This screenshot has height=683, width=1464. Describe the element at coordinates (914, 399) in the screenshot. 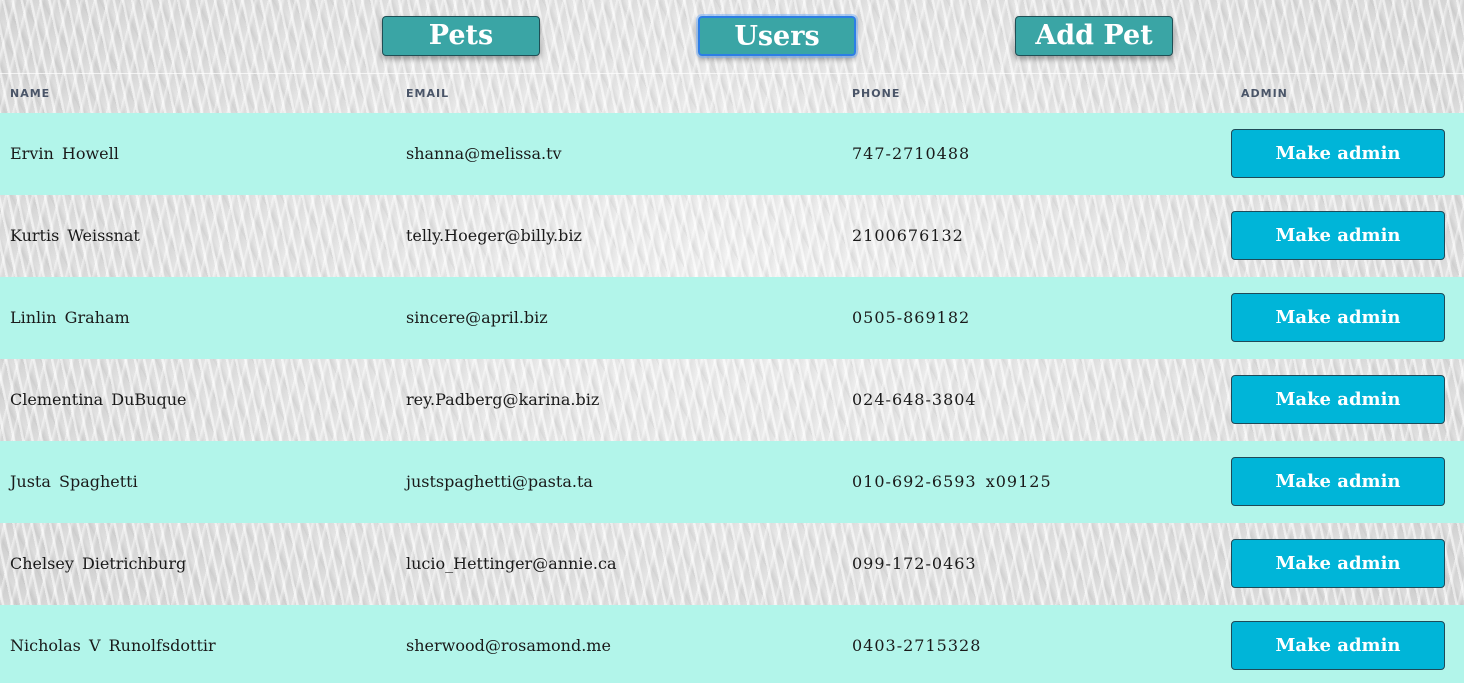

I see `user-phone-cell: 024-648-3804` at that location.